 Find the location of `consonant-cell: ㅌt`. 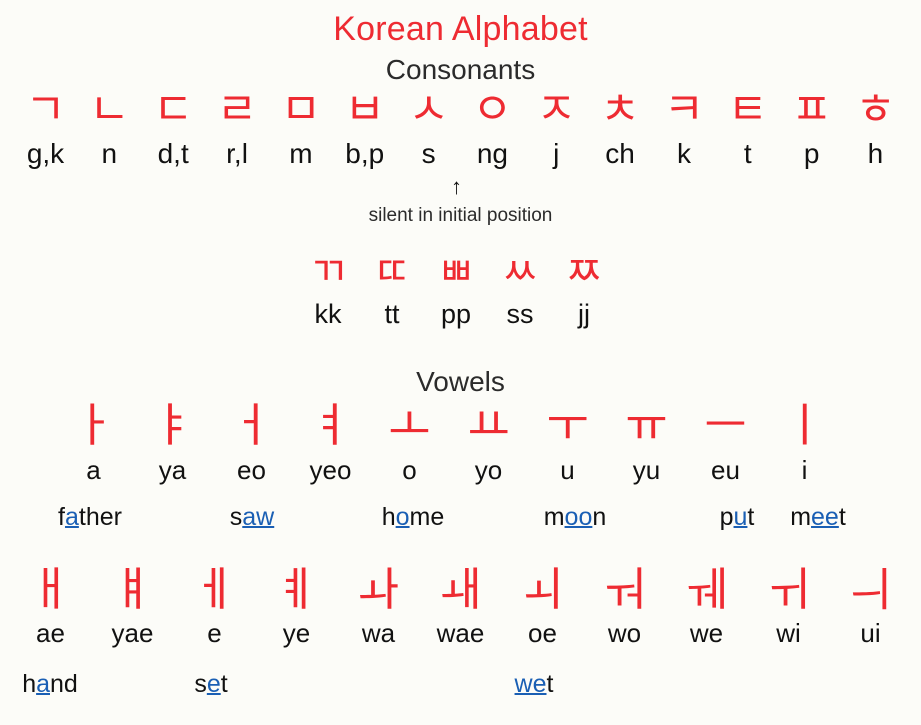

consonant-cell: ㅌt is located at coordinates (747, 128).